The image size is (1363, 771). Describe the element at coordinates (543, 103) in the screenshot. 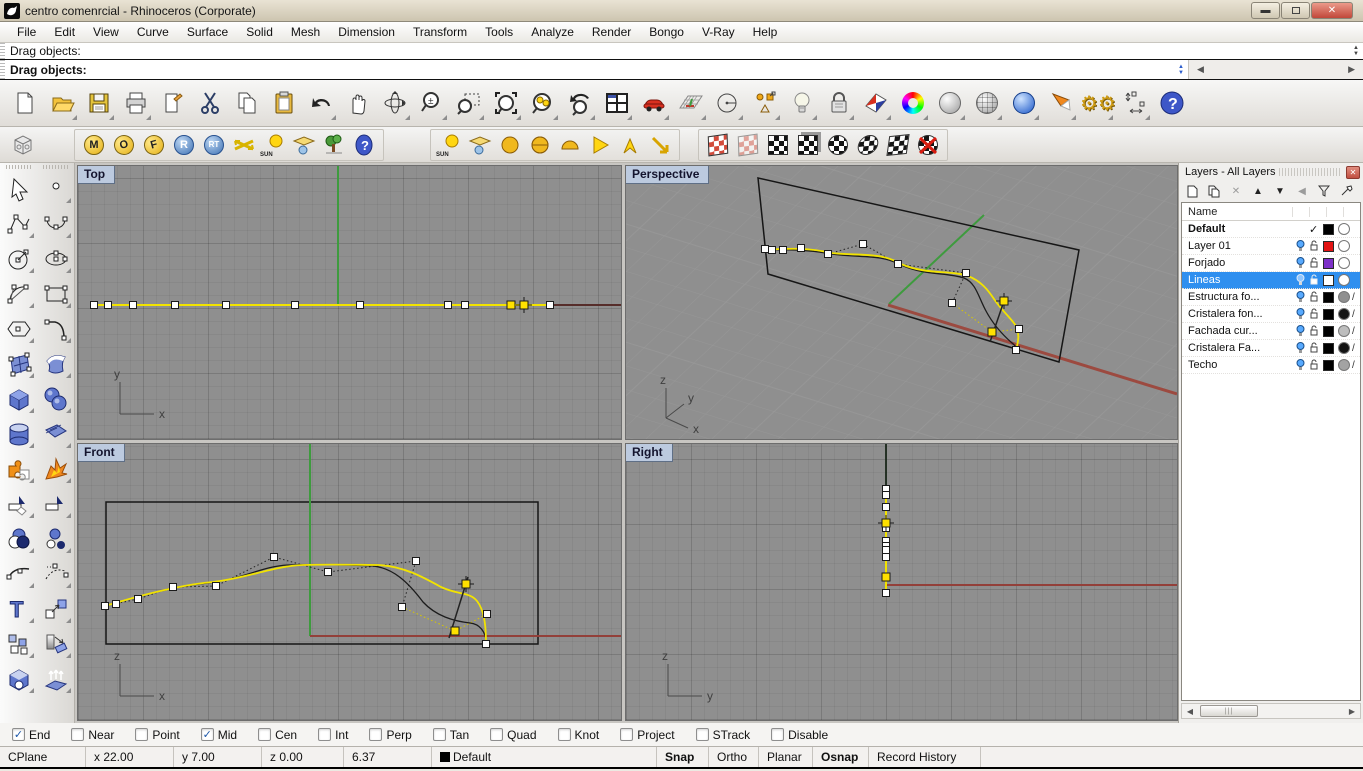

I see `zoom-selected-icon` at that location.